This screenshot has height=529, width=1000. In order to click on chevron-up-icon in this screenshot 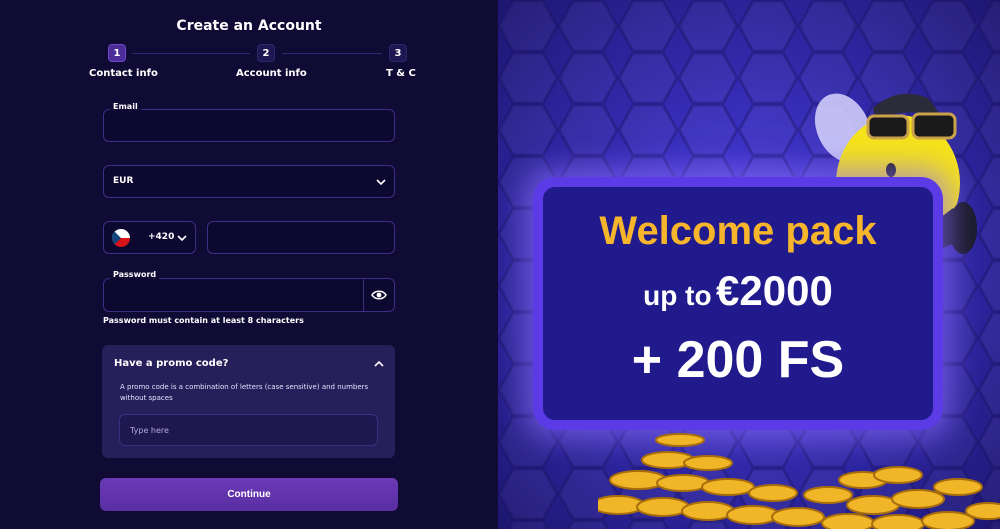, I will do `click(379, 364)`.